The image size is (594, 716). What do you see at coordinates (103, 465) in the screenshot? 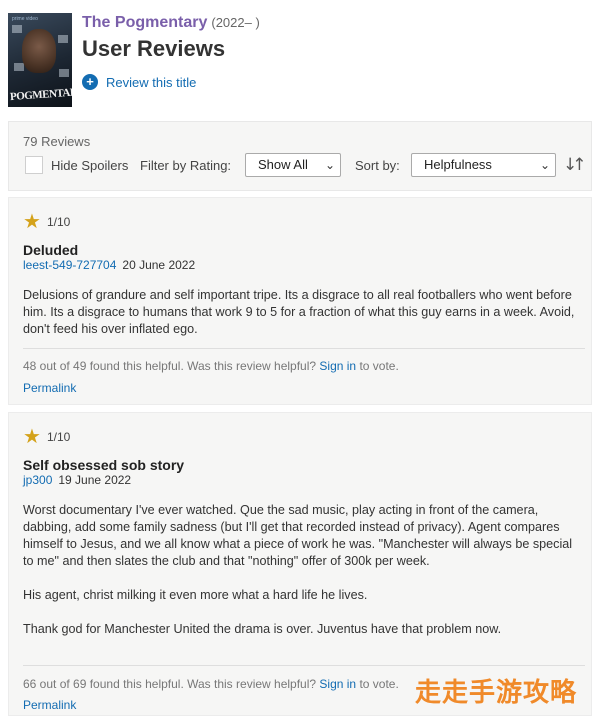
I see `review-title: Self obsessed sob story` at bounding box center [103, 465].